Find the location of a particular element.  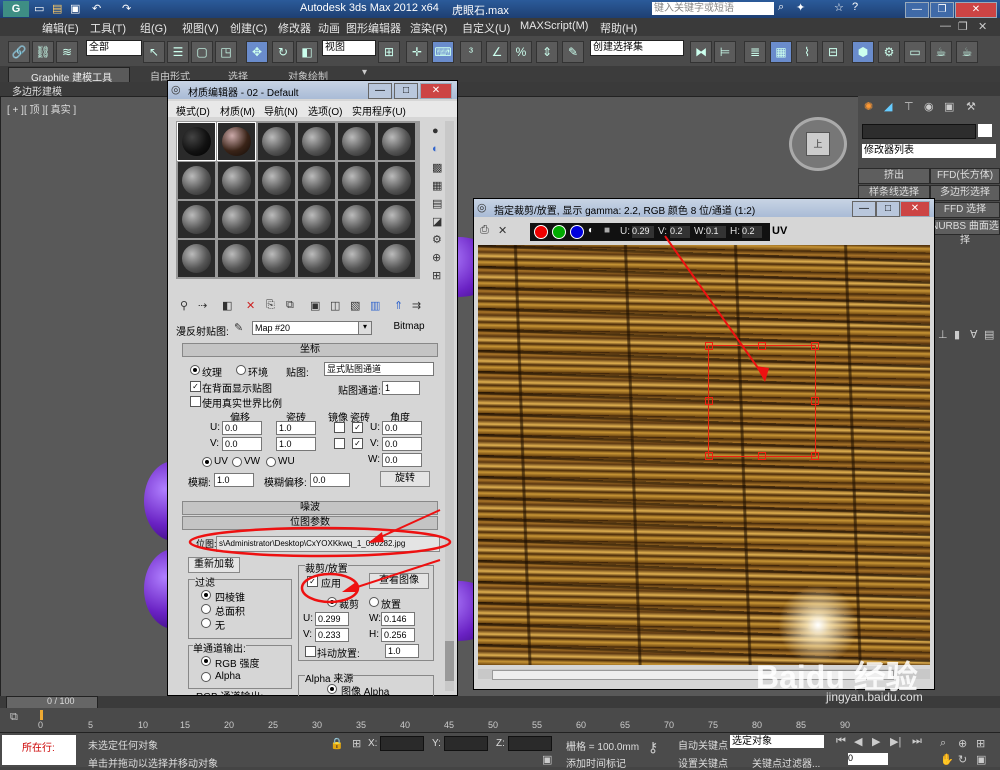

tick-60: 60 is located at coordinates (581, 725).